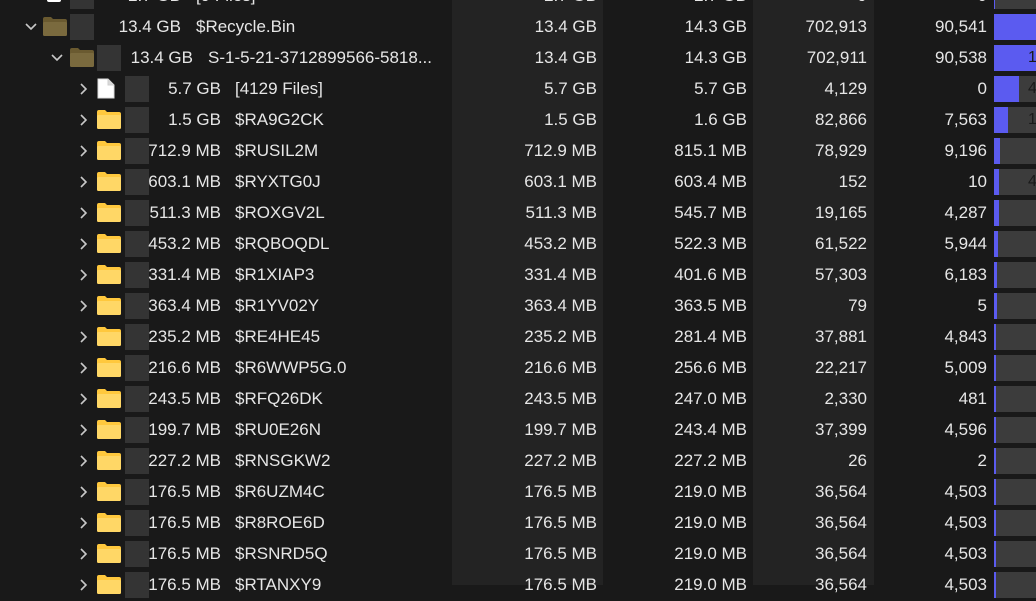 Image resolution: width=1036 pixels, height=601 pixels. What do you see at coordinates (710, 305) in the screenshot?
I see `allocated-cell: 363.5 MB` at bounding box center [710, 305].